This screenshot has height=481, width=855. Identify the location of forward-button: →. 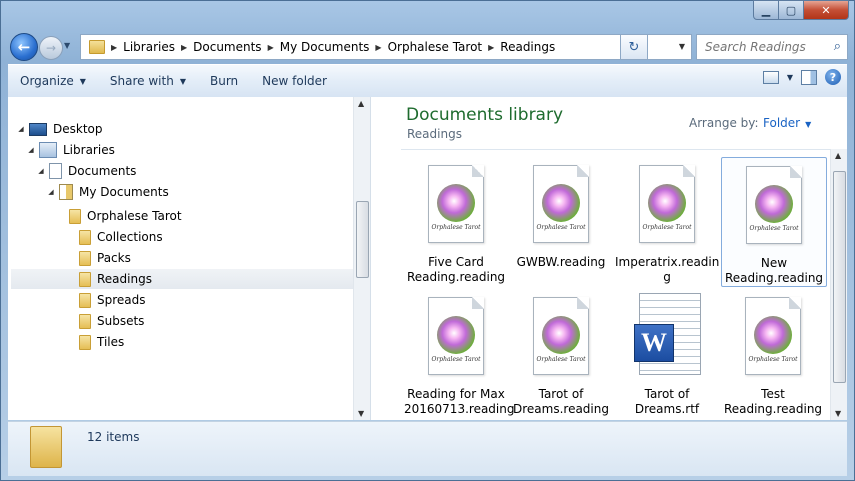
(51, 48).